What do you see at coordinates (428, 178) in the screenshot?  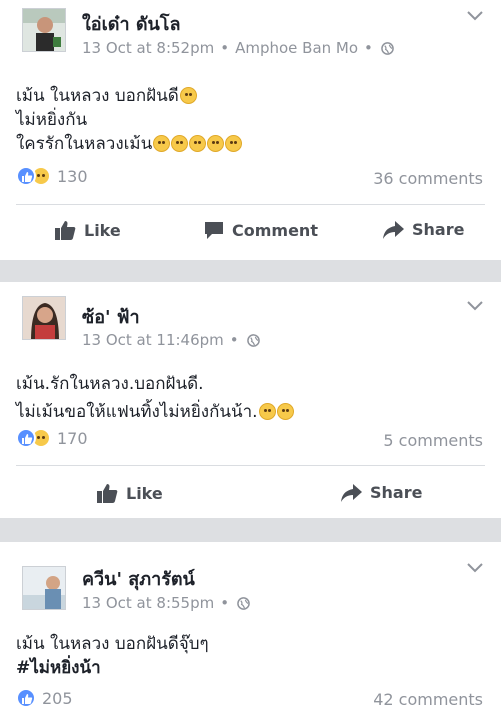 I see `comments-count: 36 comments` at bounding box center [428, 178].